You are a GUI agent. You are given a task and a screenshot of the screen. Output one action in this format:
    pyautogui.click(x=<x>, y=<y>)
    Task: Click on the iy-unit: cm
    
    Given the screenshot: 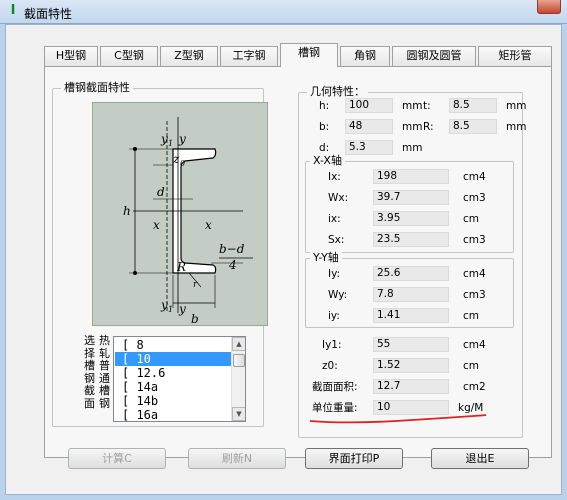 What is the action you would take?
    pyautogui.click(x=471, y=316)
    